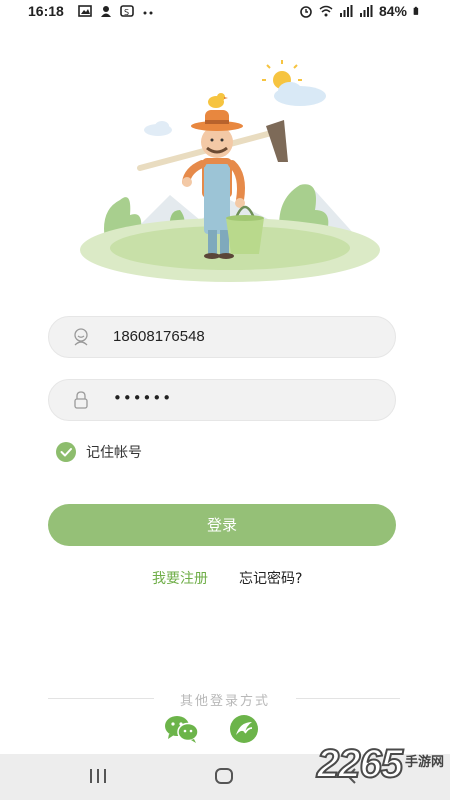 The image size is (450, 800). Describe the element at coordinates (159, 336) in the screenshot. I see `phone-value: 18608176548` at that location.